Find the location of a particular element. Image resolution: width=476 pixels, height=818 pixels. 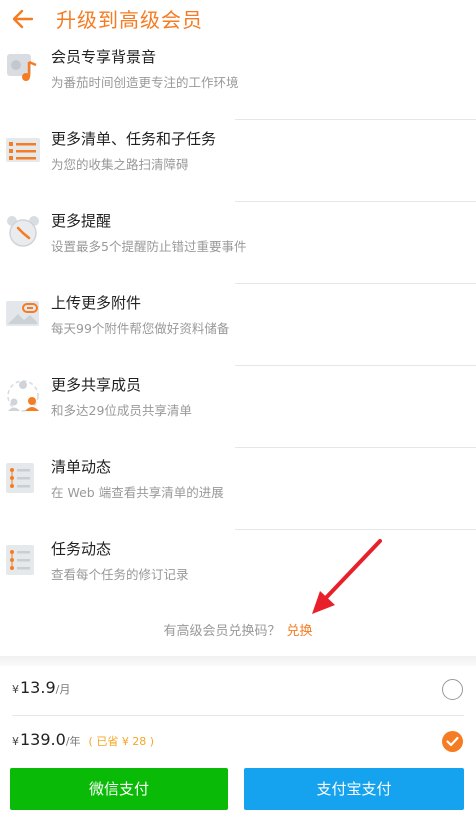

feature-item: 更多共享成员 和多达29位成员共享清单 is located at coordinates (238, 407).